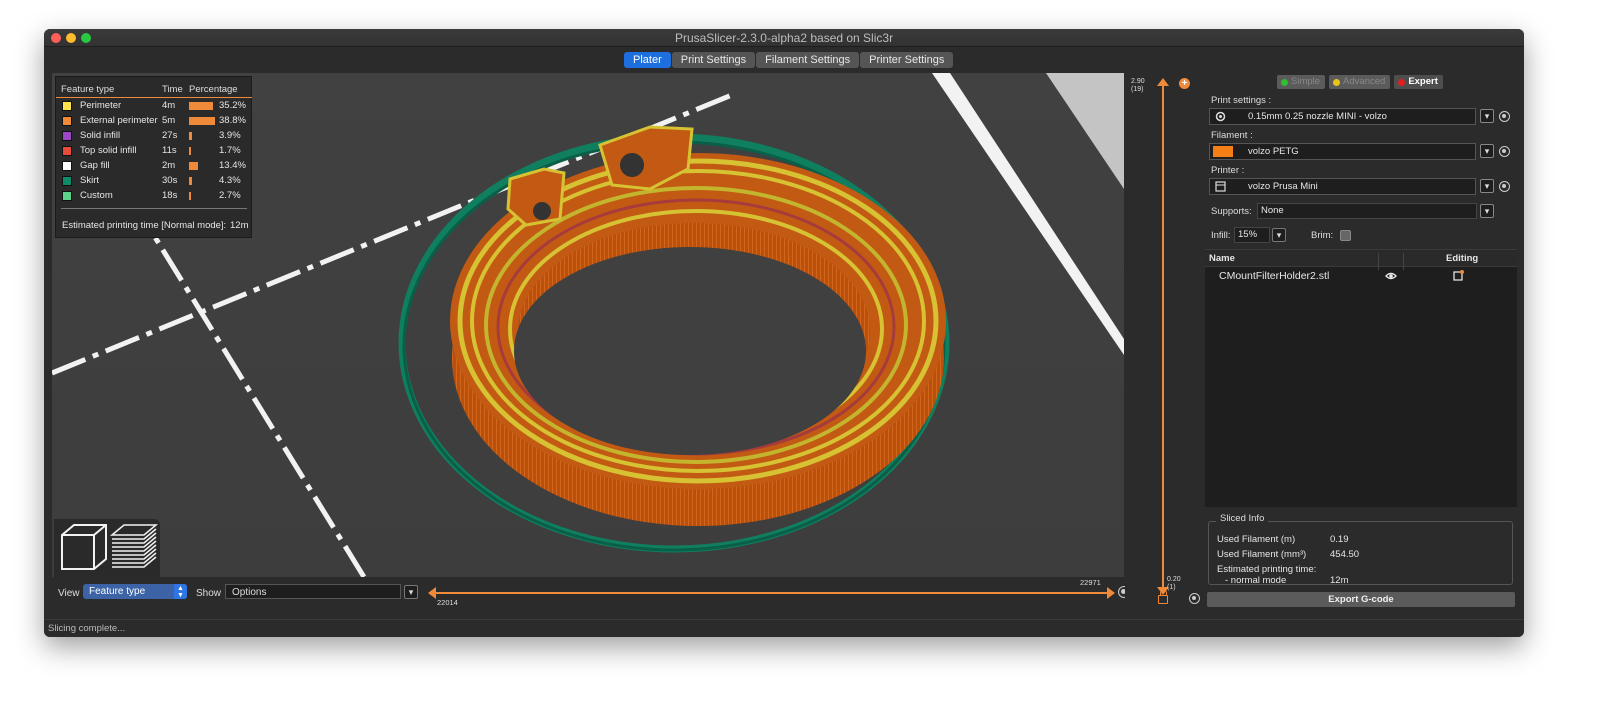  I want to click on legend-row: Solid infill 27s 3.9%, so click(154, 136).